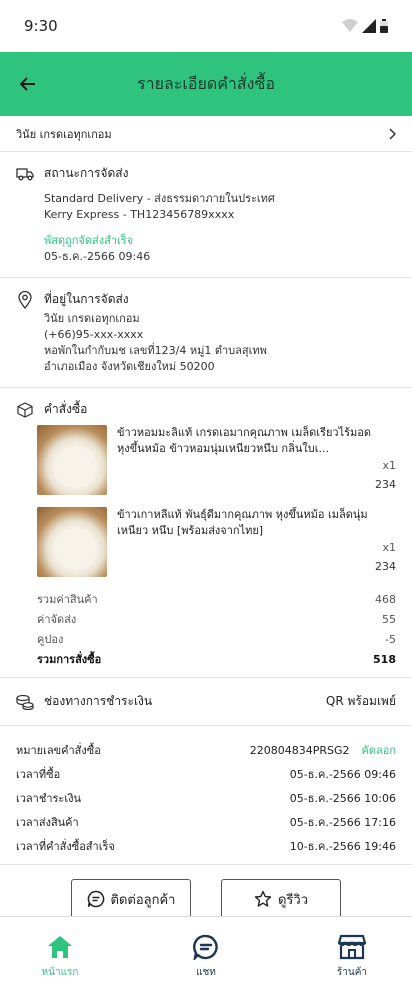 Image resolution: width=412 pixels, height=998 pixels. Describe the element at coordinates (206, 972) in the screenshot. I see `nav-chat-label: แชท` at that location.